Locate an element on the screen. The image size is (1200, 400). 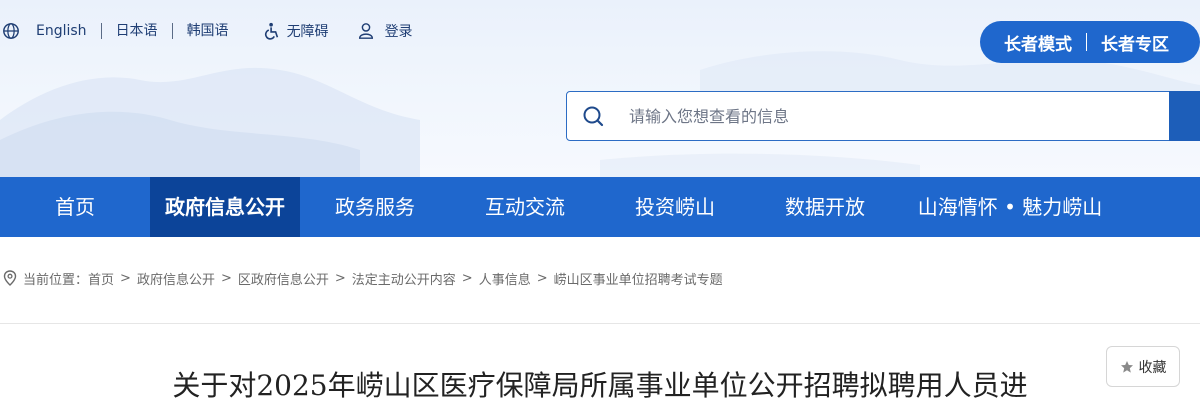
nav-gov-info-open: 政府信息公开 is located at coordinates (225, 207).